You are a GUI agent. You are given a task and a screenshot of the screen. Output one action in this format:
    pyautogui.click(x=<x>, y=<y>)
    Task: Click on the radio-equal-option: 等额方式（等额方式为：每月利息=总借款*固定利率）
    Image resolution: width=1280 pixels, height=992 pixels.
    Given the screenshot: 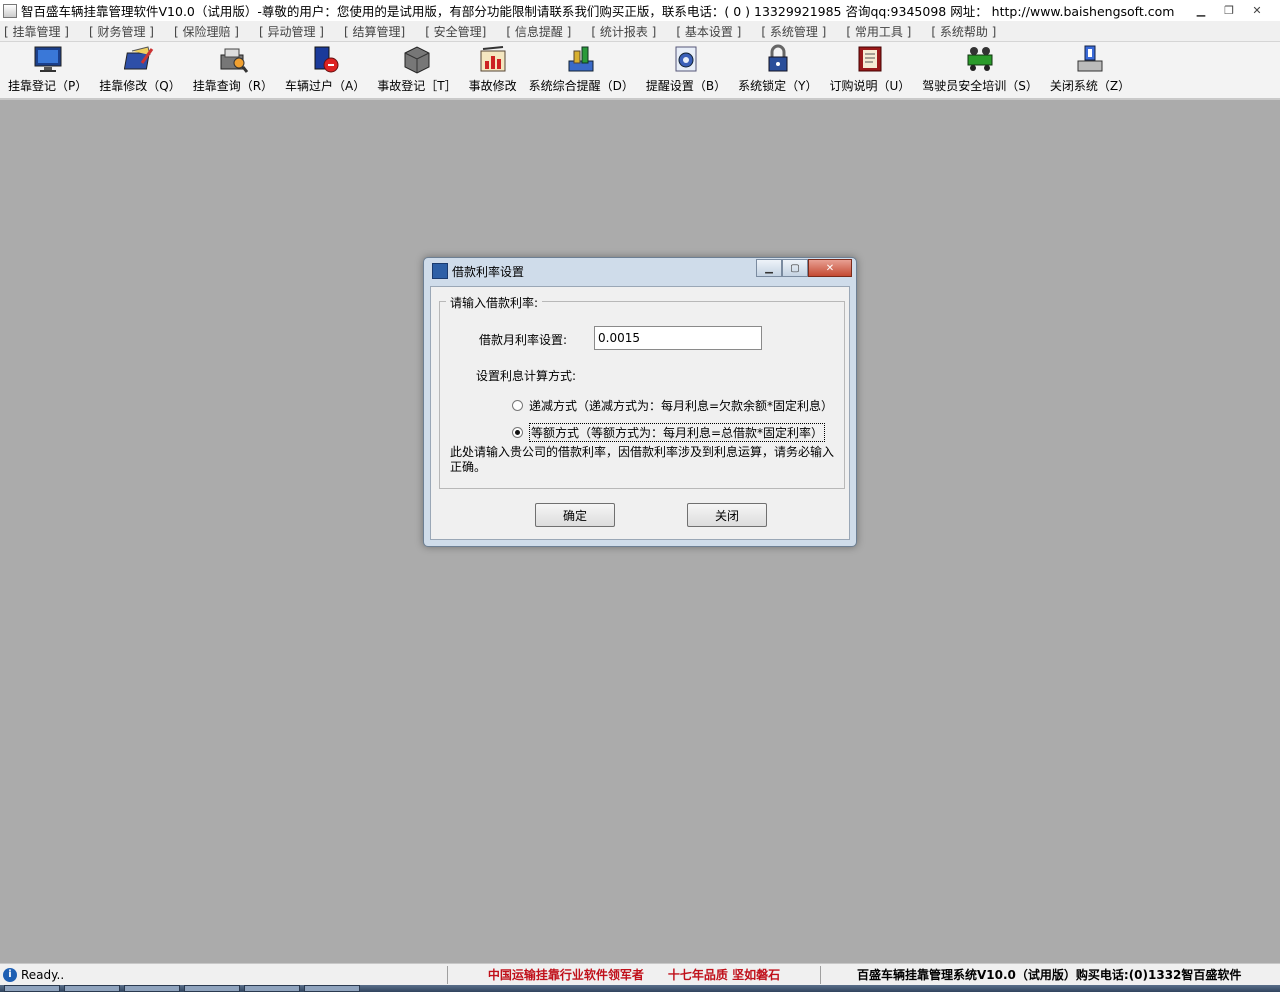 What is the action you would take?
    pyautogui.click(x=669, y=432)
    